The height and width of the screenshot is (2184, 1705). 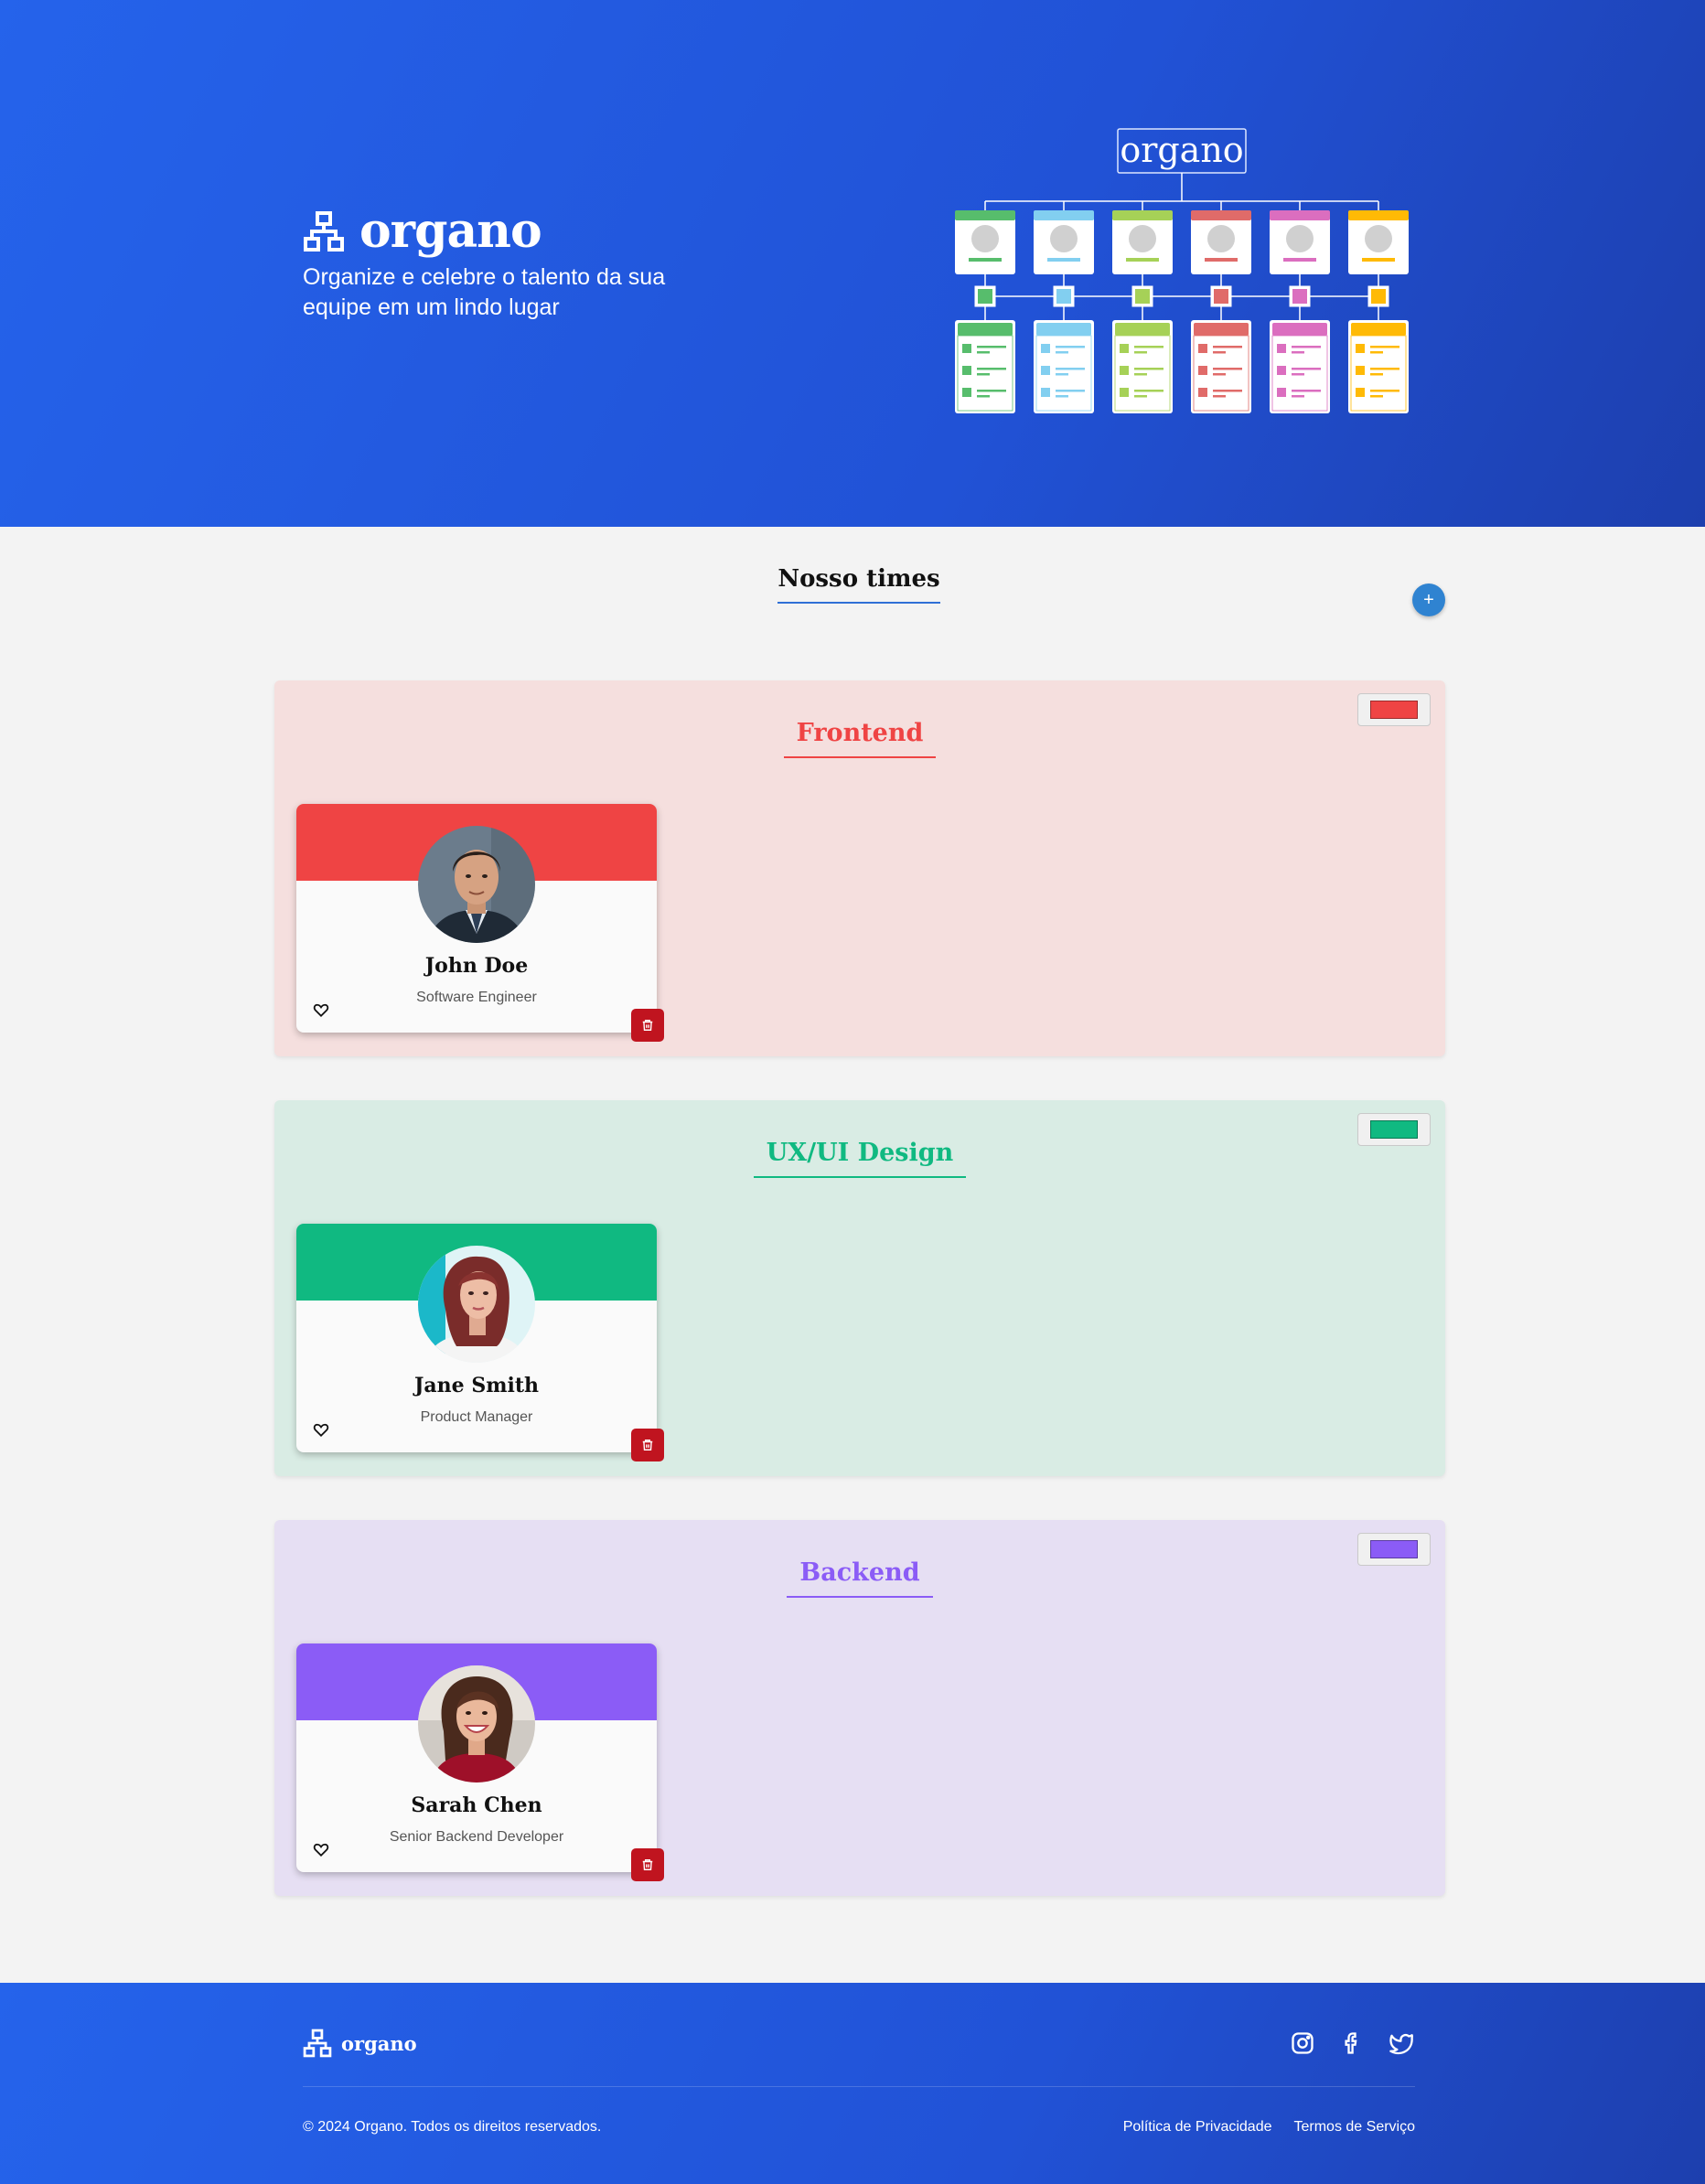 What do you see at coordinates (477, 1837) in the screenshot?
I see `member-role: Senior Backend Developer` at bounding box center [477, 1837].